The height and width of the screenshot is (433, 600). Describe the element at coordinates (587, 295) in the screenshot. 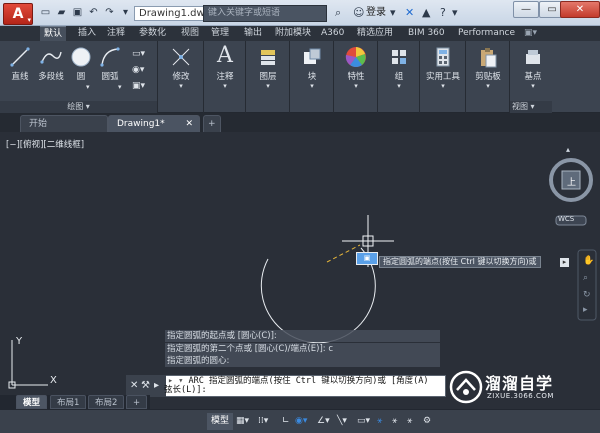

I see `orbit-icon: ↻` at that location.